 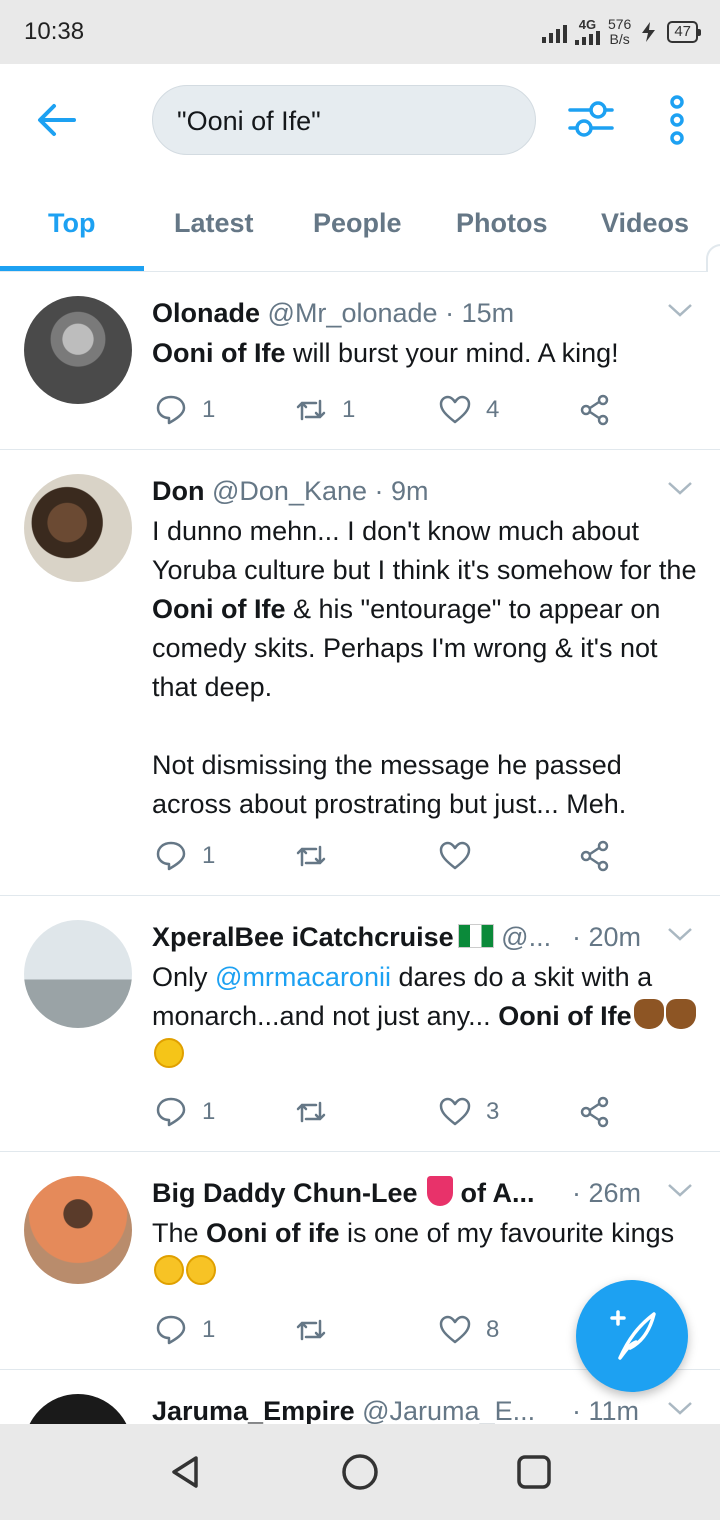 I want to click on author-name: Jaruma_Empire, so click(x=253, y=1410).